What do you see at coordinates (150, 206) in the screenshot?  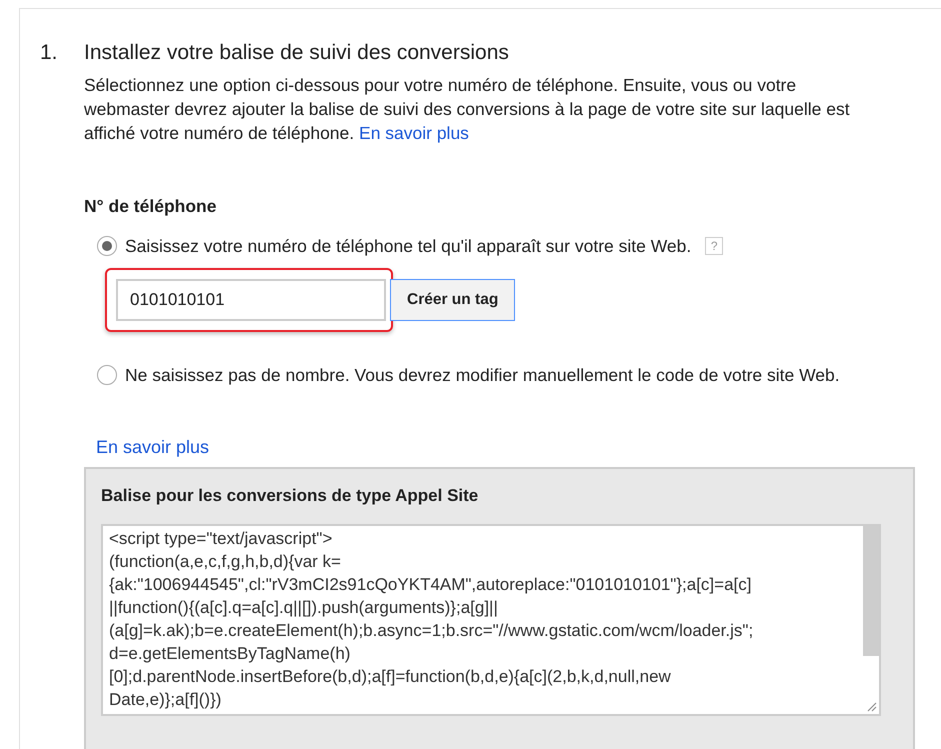 I see `phone-heading: N° de téléphone` at bounding box center [150, 206].